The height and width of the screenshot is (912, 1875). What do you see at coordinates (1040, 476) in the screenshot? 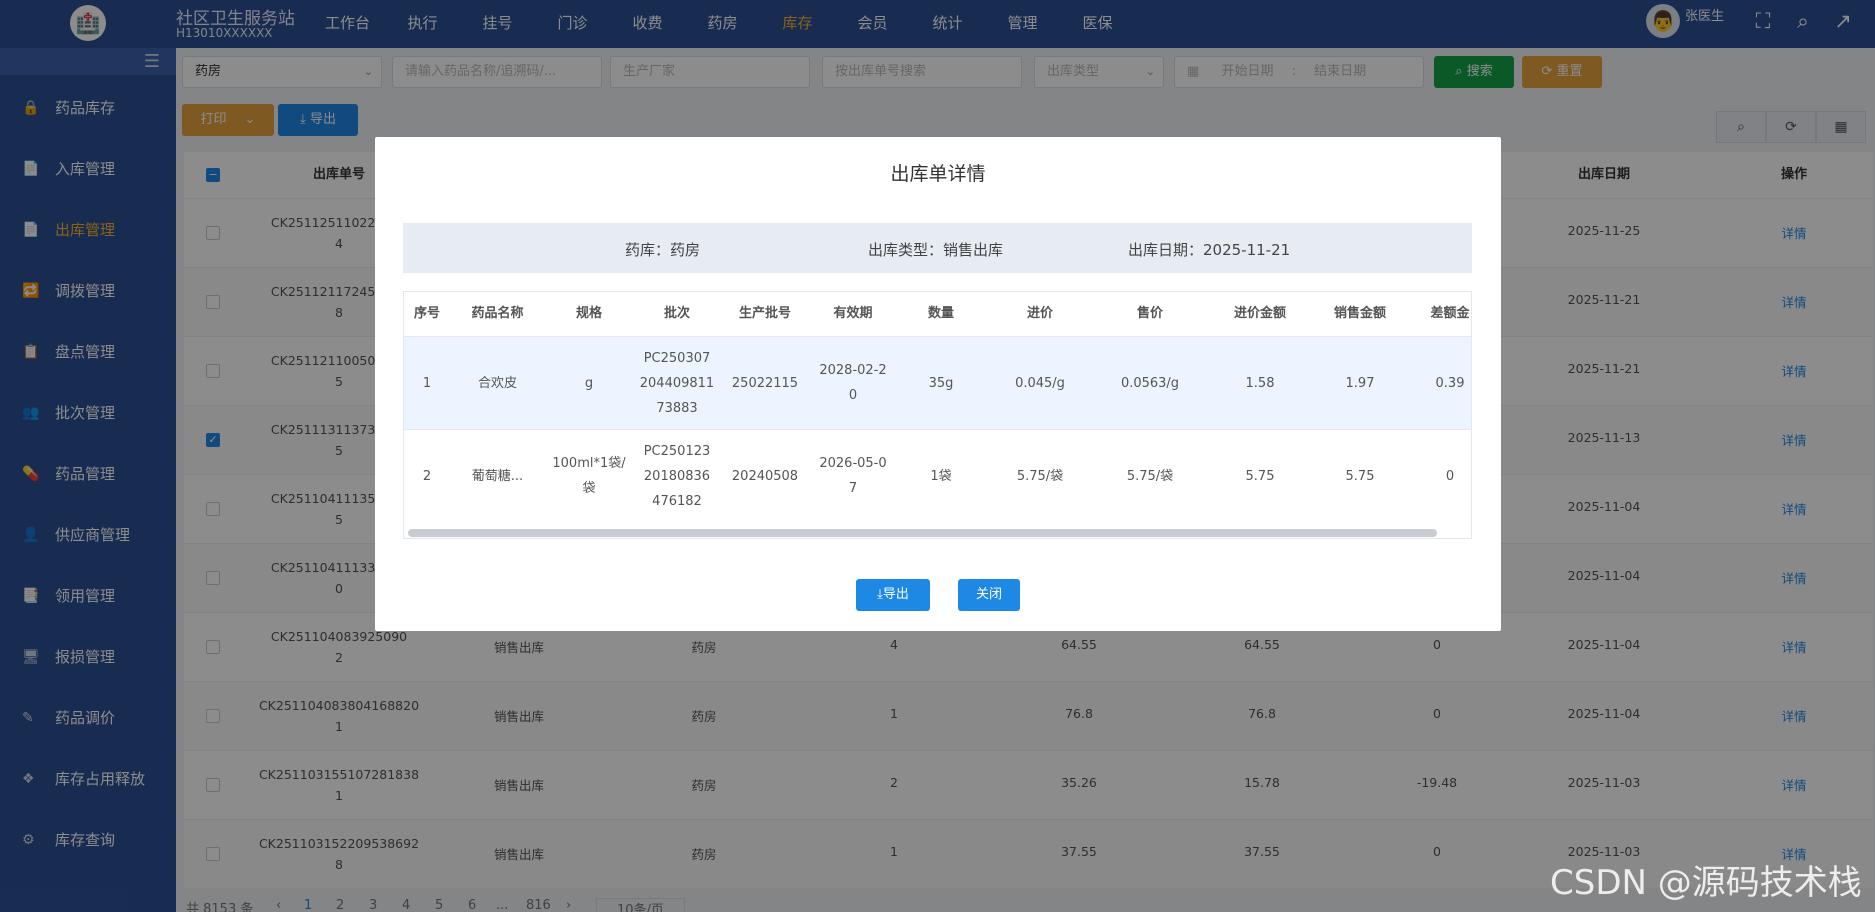
I see `in-price: 5.75/袋` at bounding box center [1040, 476].